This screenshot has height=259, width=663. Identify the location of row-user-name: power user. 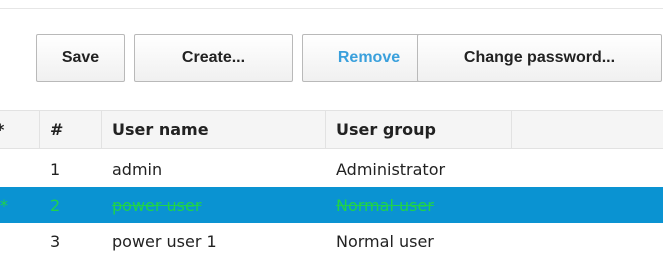
(157, 205).